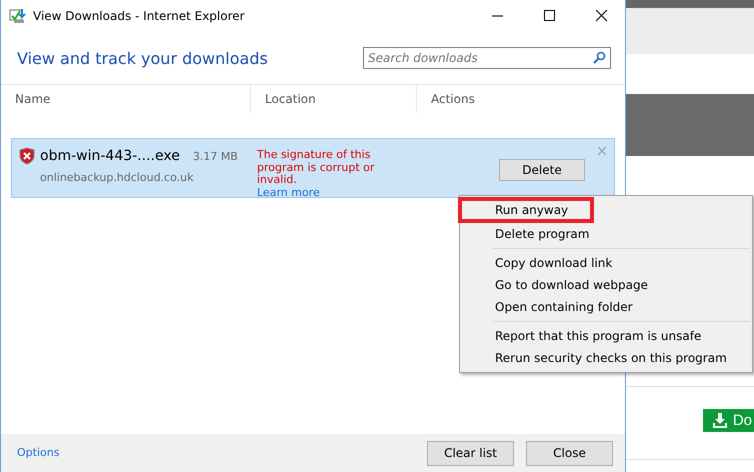 Image resolution: width=754 pixels, height=472 pixels. What do you see at coordinates (316, 167) in the screenshot?
I see `warning-text: The signature of this program is corrupt or invalid.` at bounding box center [316, 167].